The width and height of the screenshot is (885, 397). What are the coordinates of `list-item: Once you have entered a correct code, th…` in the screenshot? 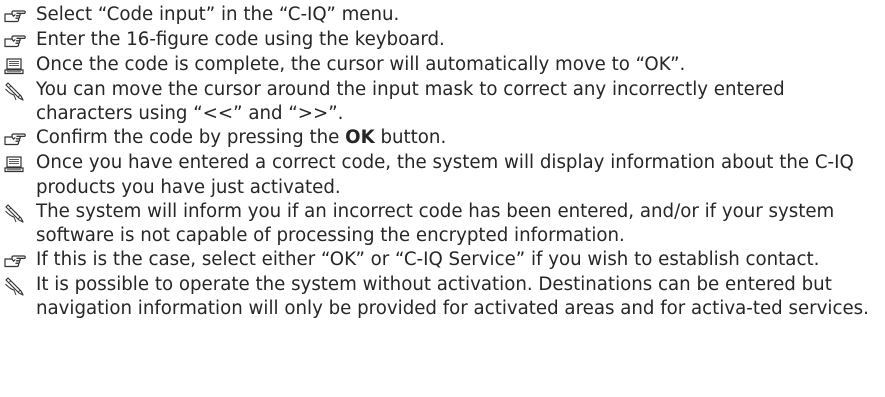 It's located at (442, 175).